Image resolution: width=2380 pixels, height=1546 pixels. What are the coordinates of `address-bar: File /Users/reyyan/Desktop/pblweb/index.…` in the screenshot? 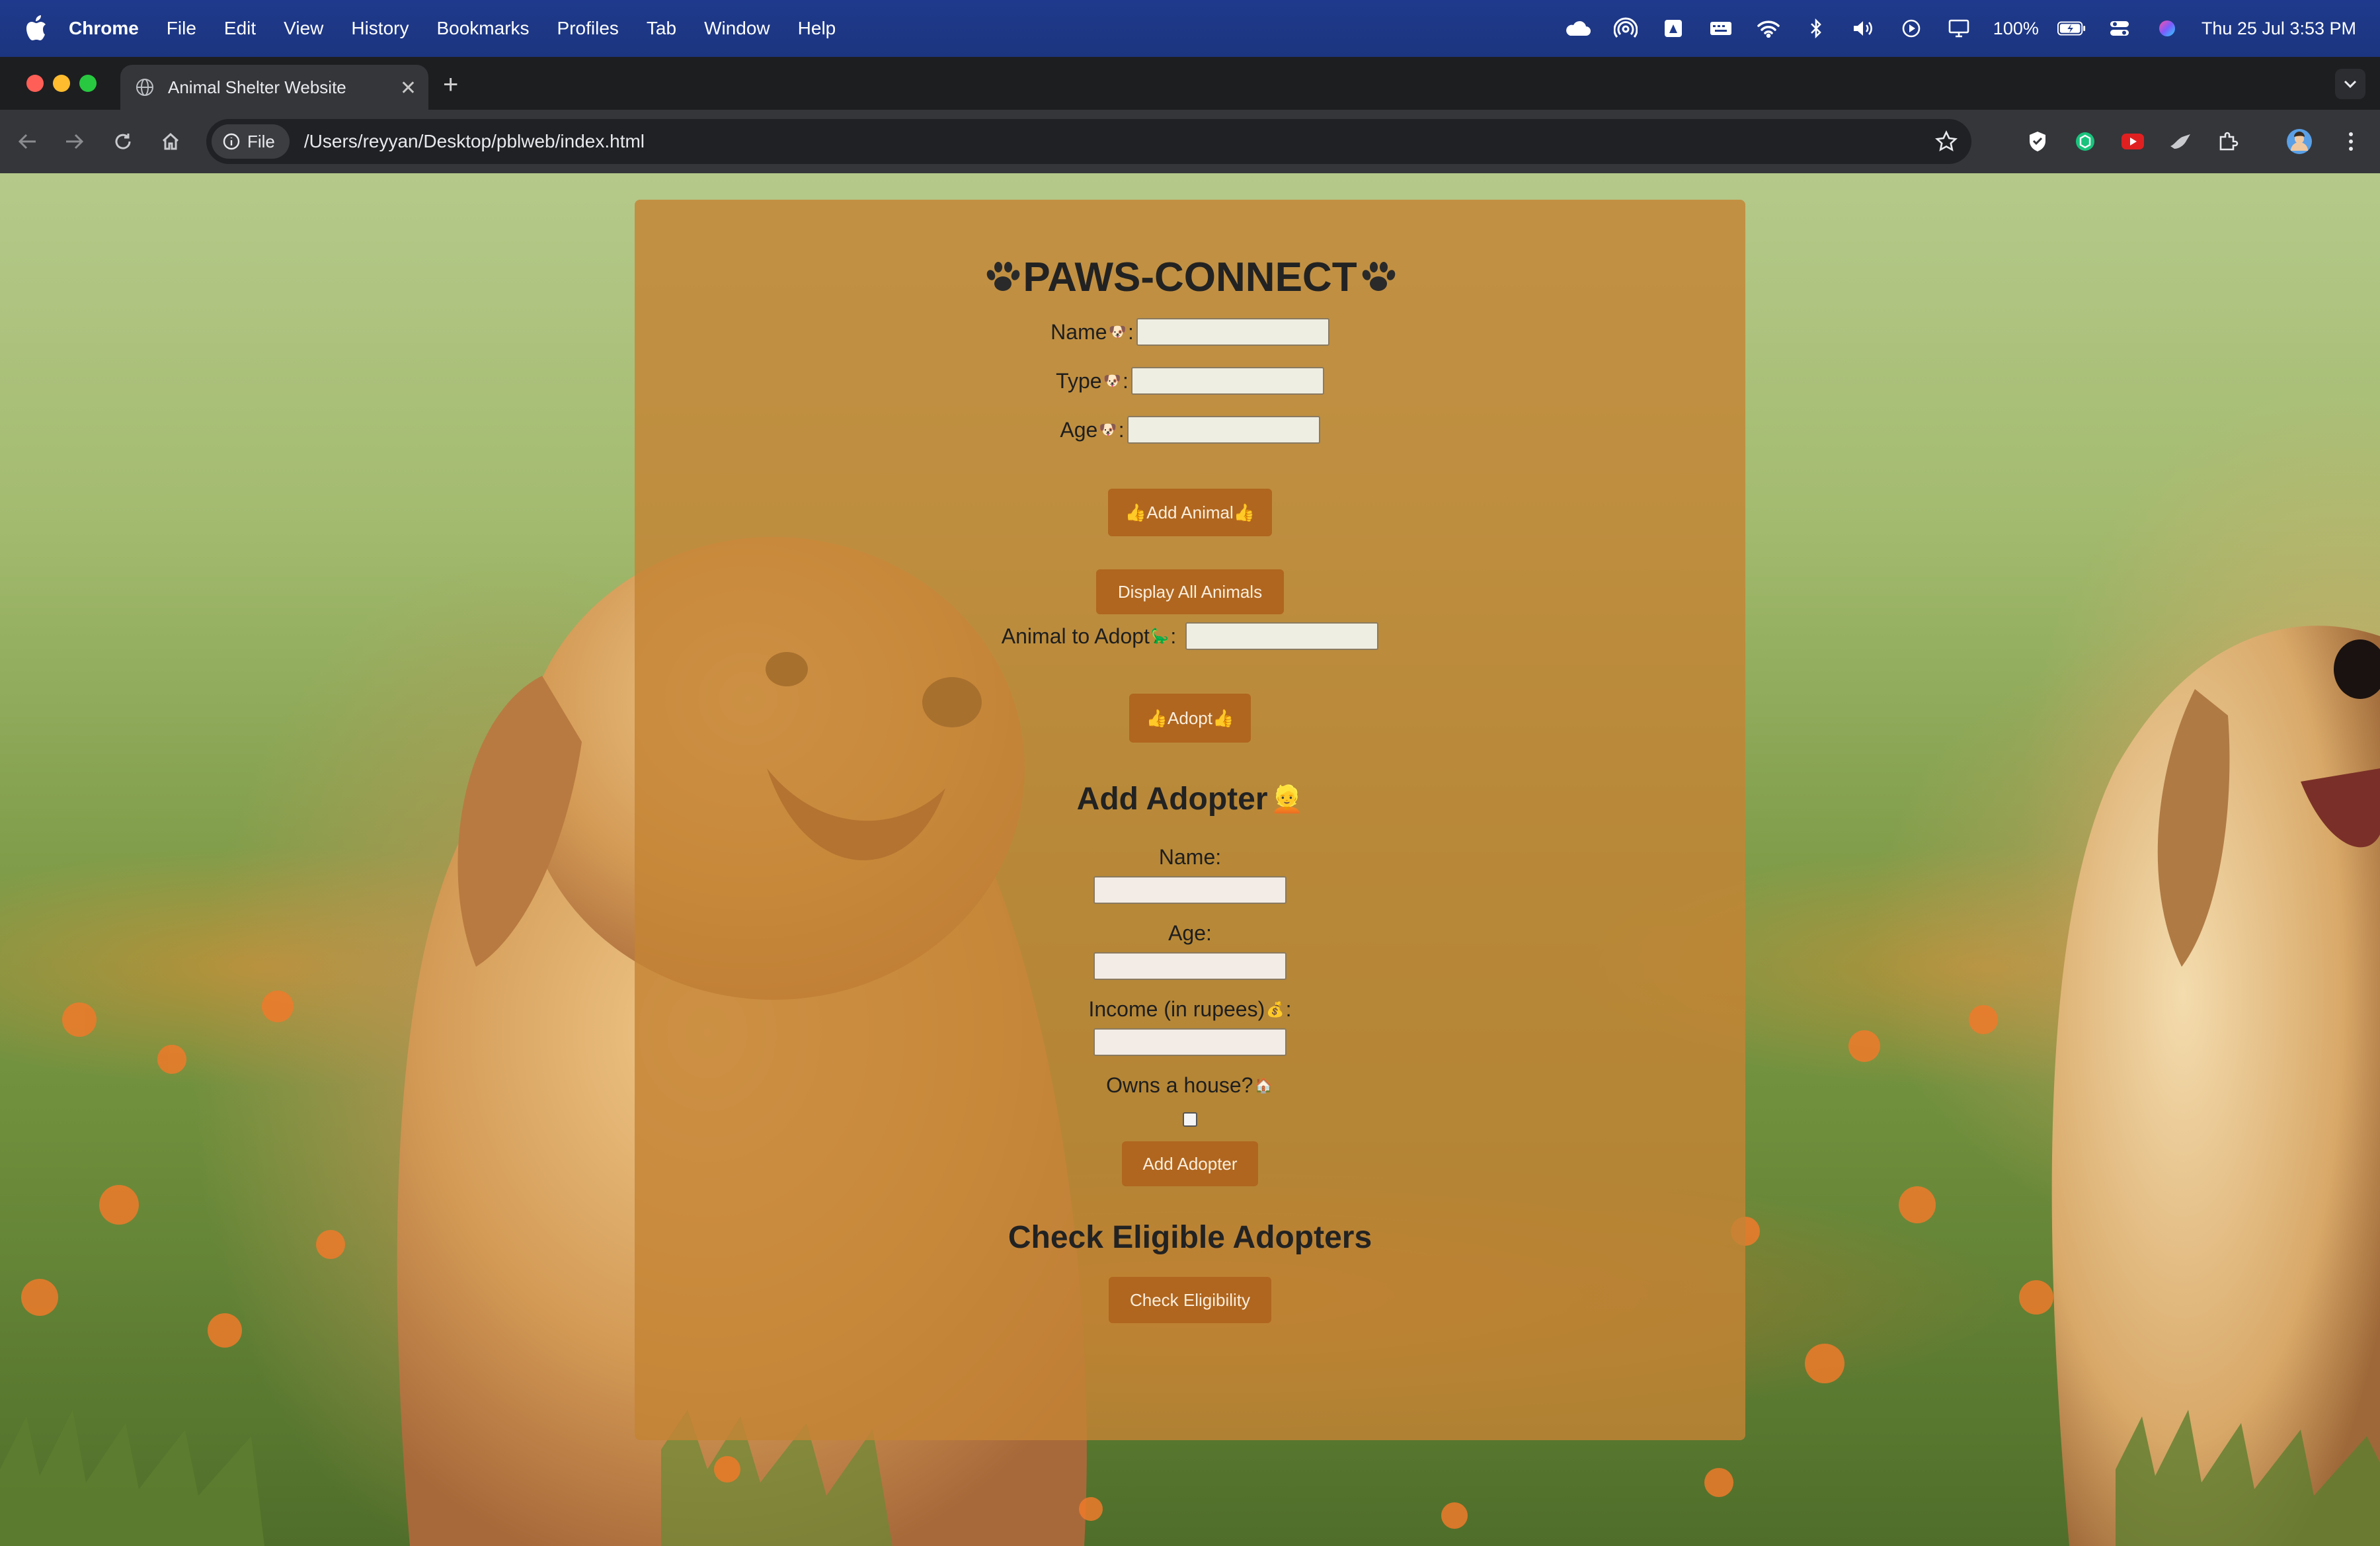 It's located at (1088, 141).